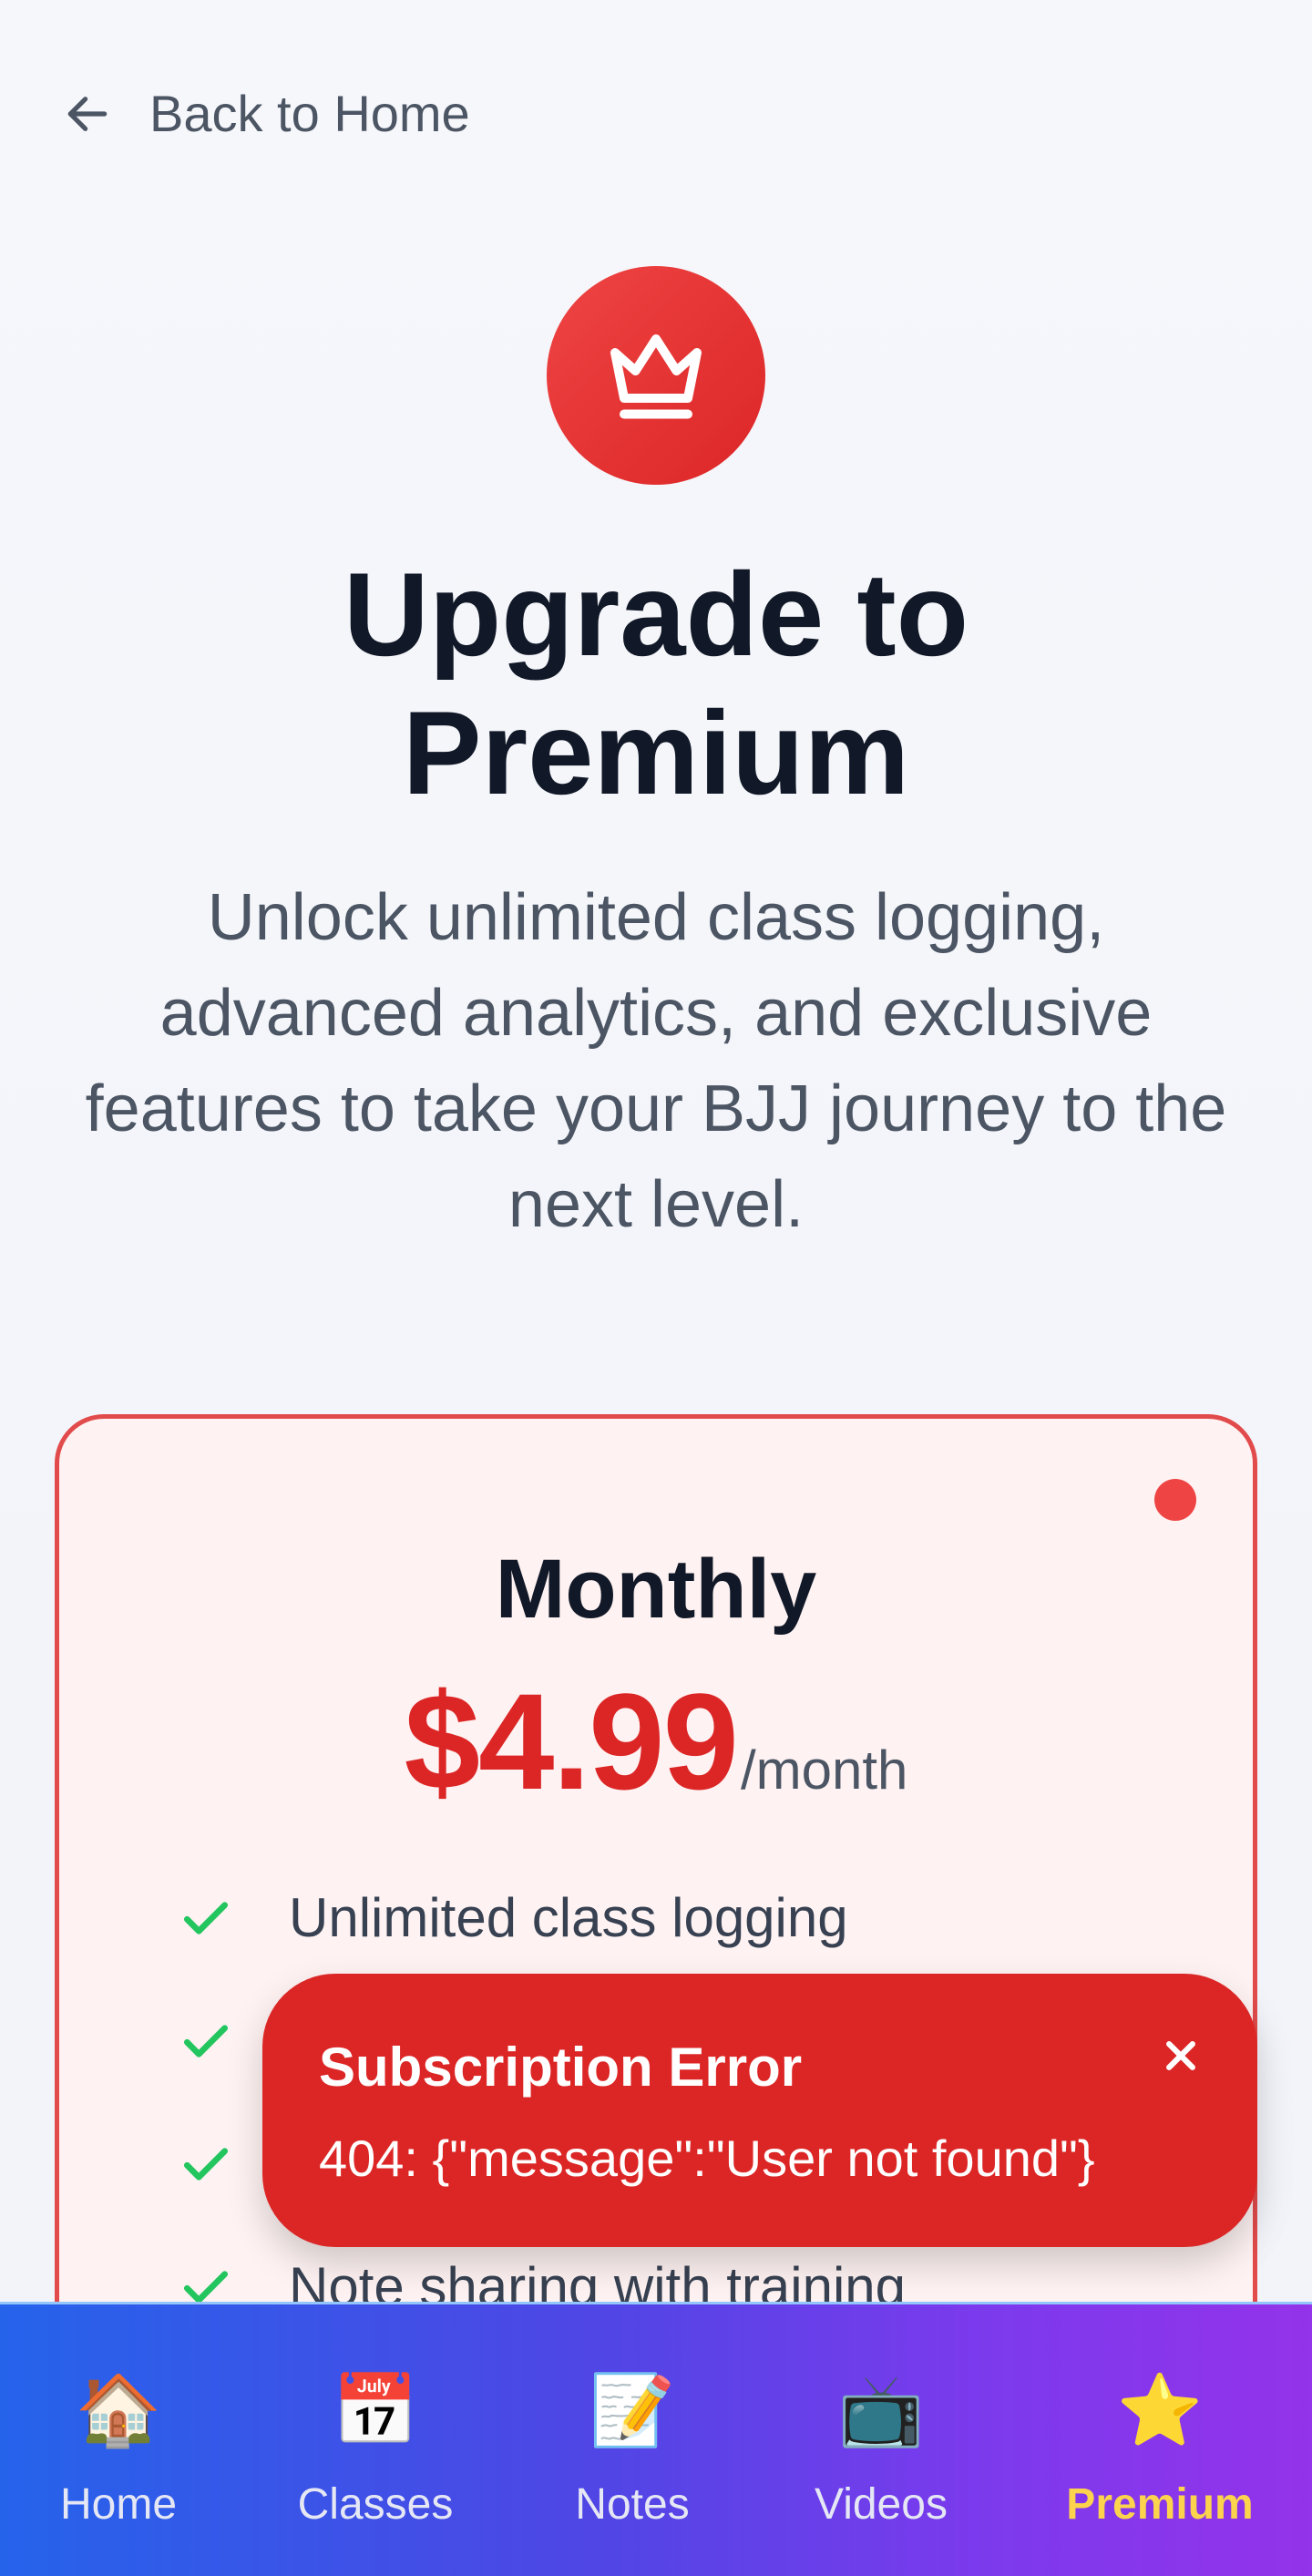 The height and width of the screenshot is (2576, 1312). I want to click on nav-item-premium: ⭐ Premium, so click(1160, 2440).